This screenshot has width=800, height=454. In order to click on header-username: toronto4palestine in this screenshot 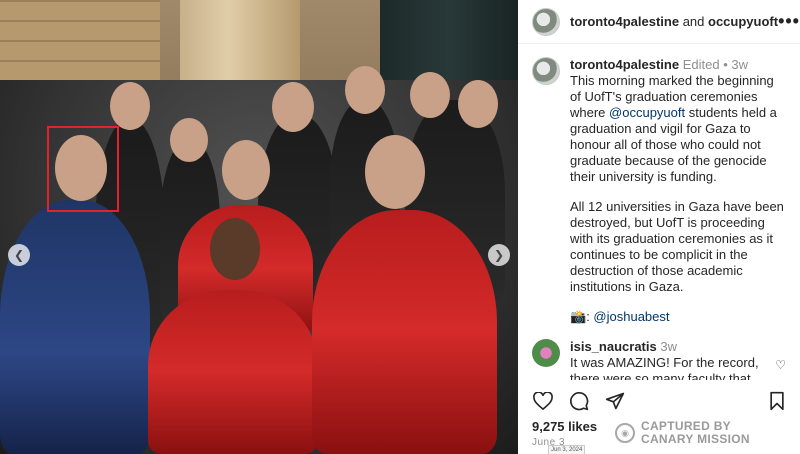, I will do `click(624, 21)`.